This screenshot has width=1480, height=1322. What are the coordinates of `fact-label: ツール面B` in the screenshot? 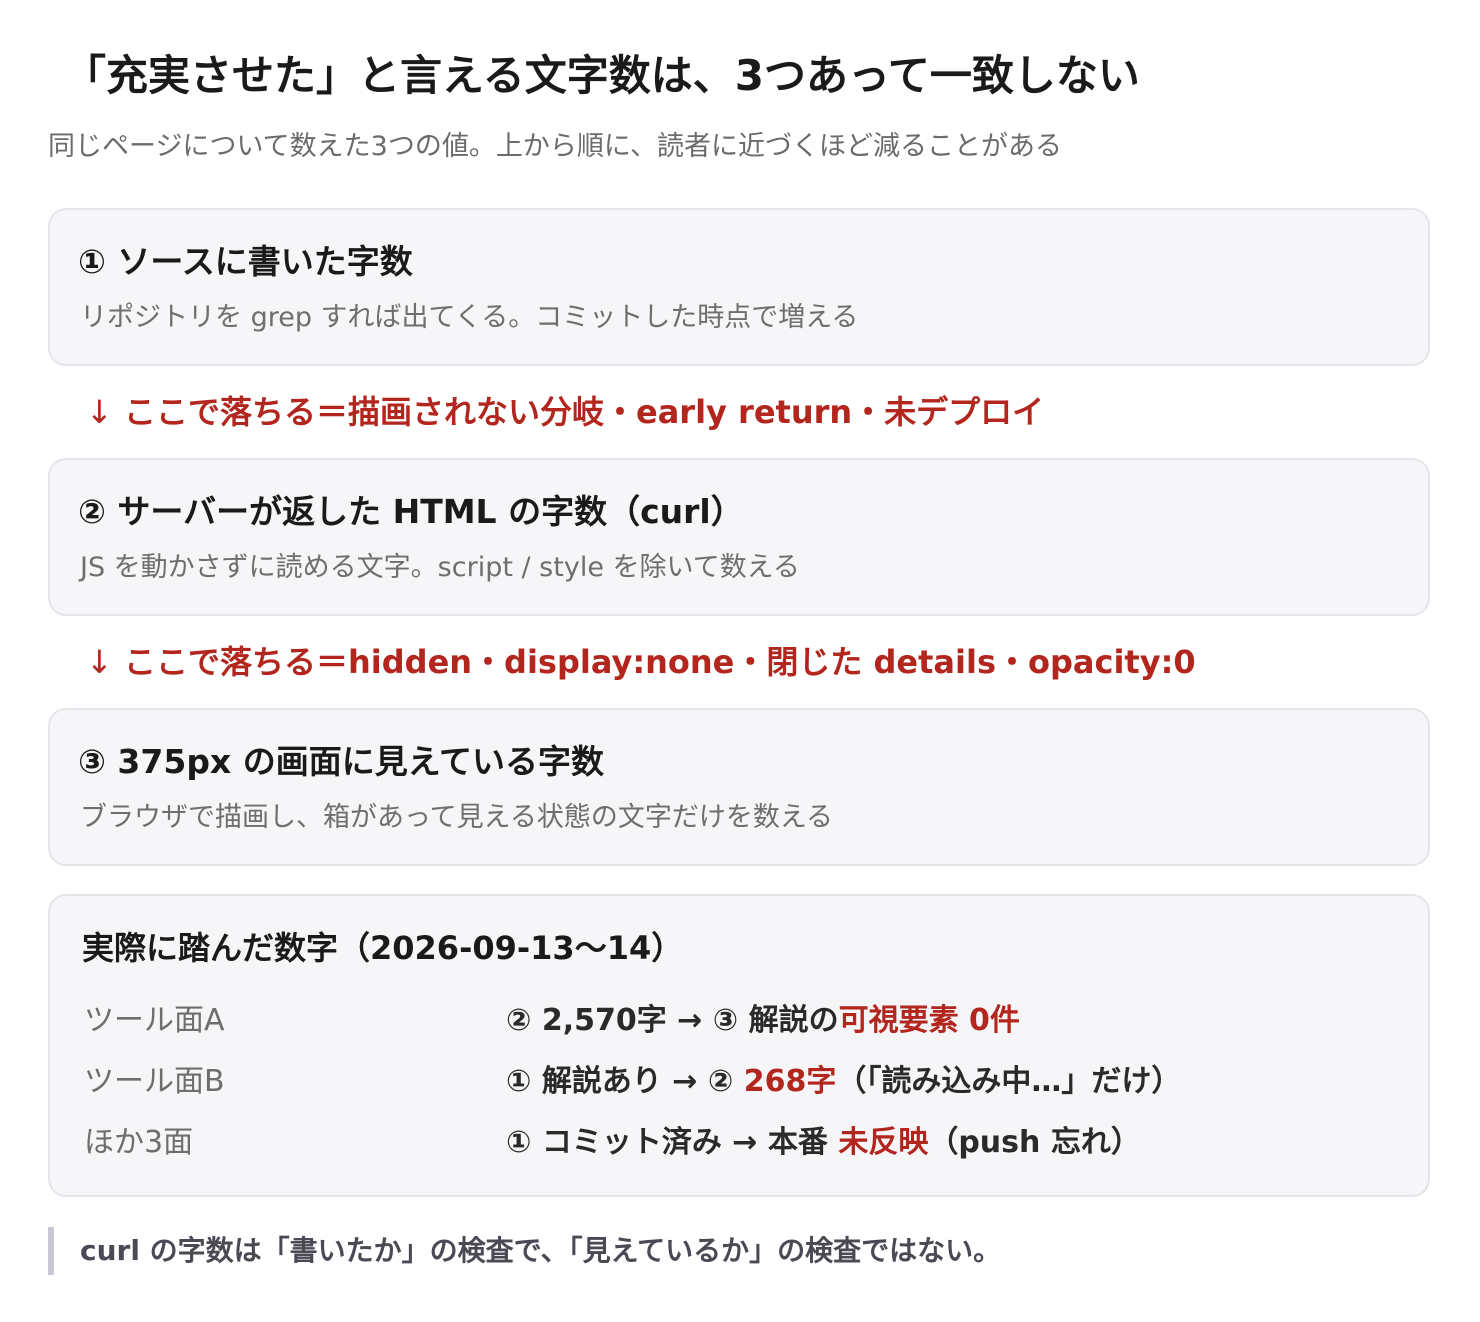 It's located at (154, 1081).